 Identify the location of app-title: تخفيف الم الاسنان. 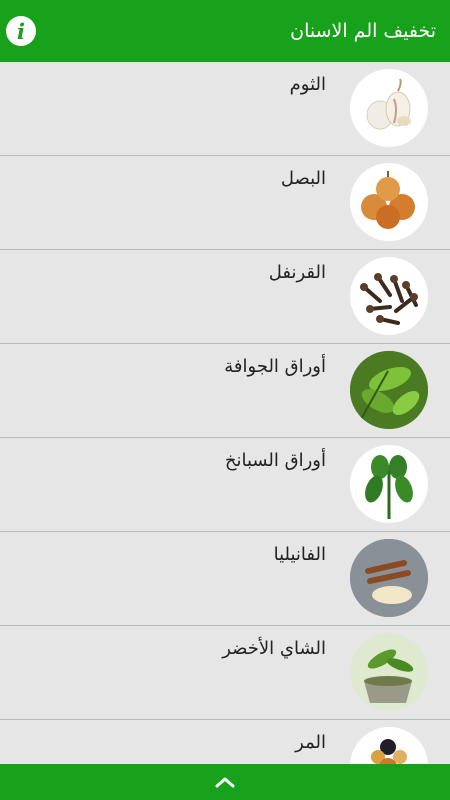
(363, 31).